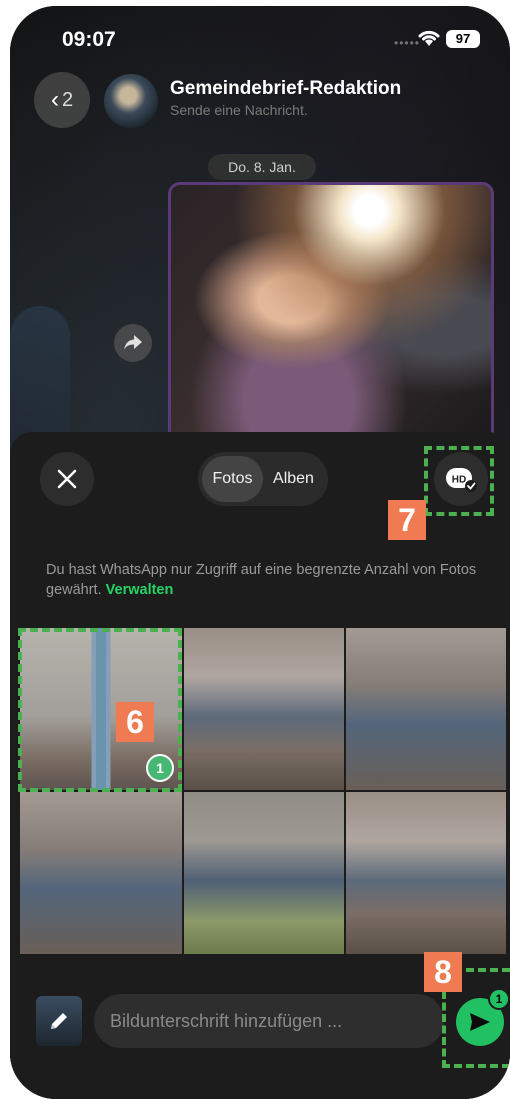 The height and width of the screenshot is (1099, 510). Describe the element at coordinates (269, 1021) in the screenshot. I see `caption-input` at that location.